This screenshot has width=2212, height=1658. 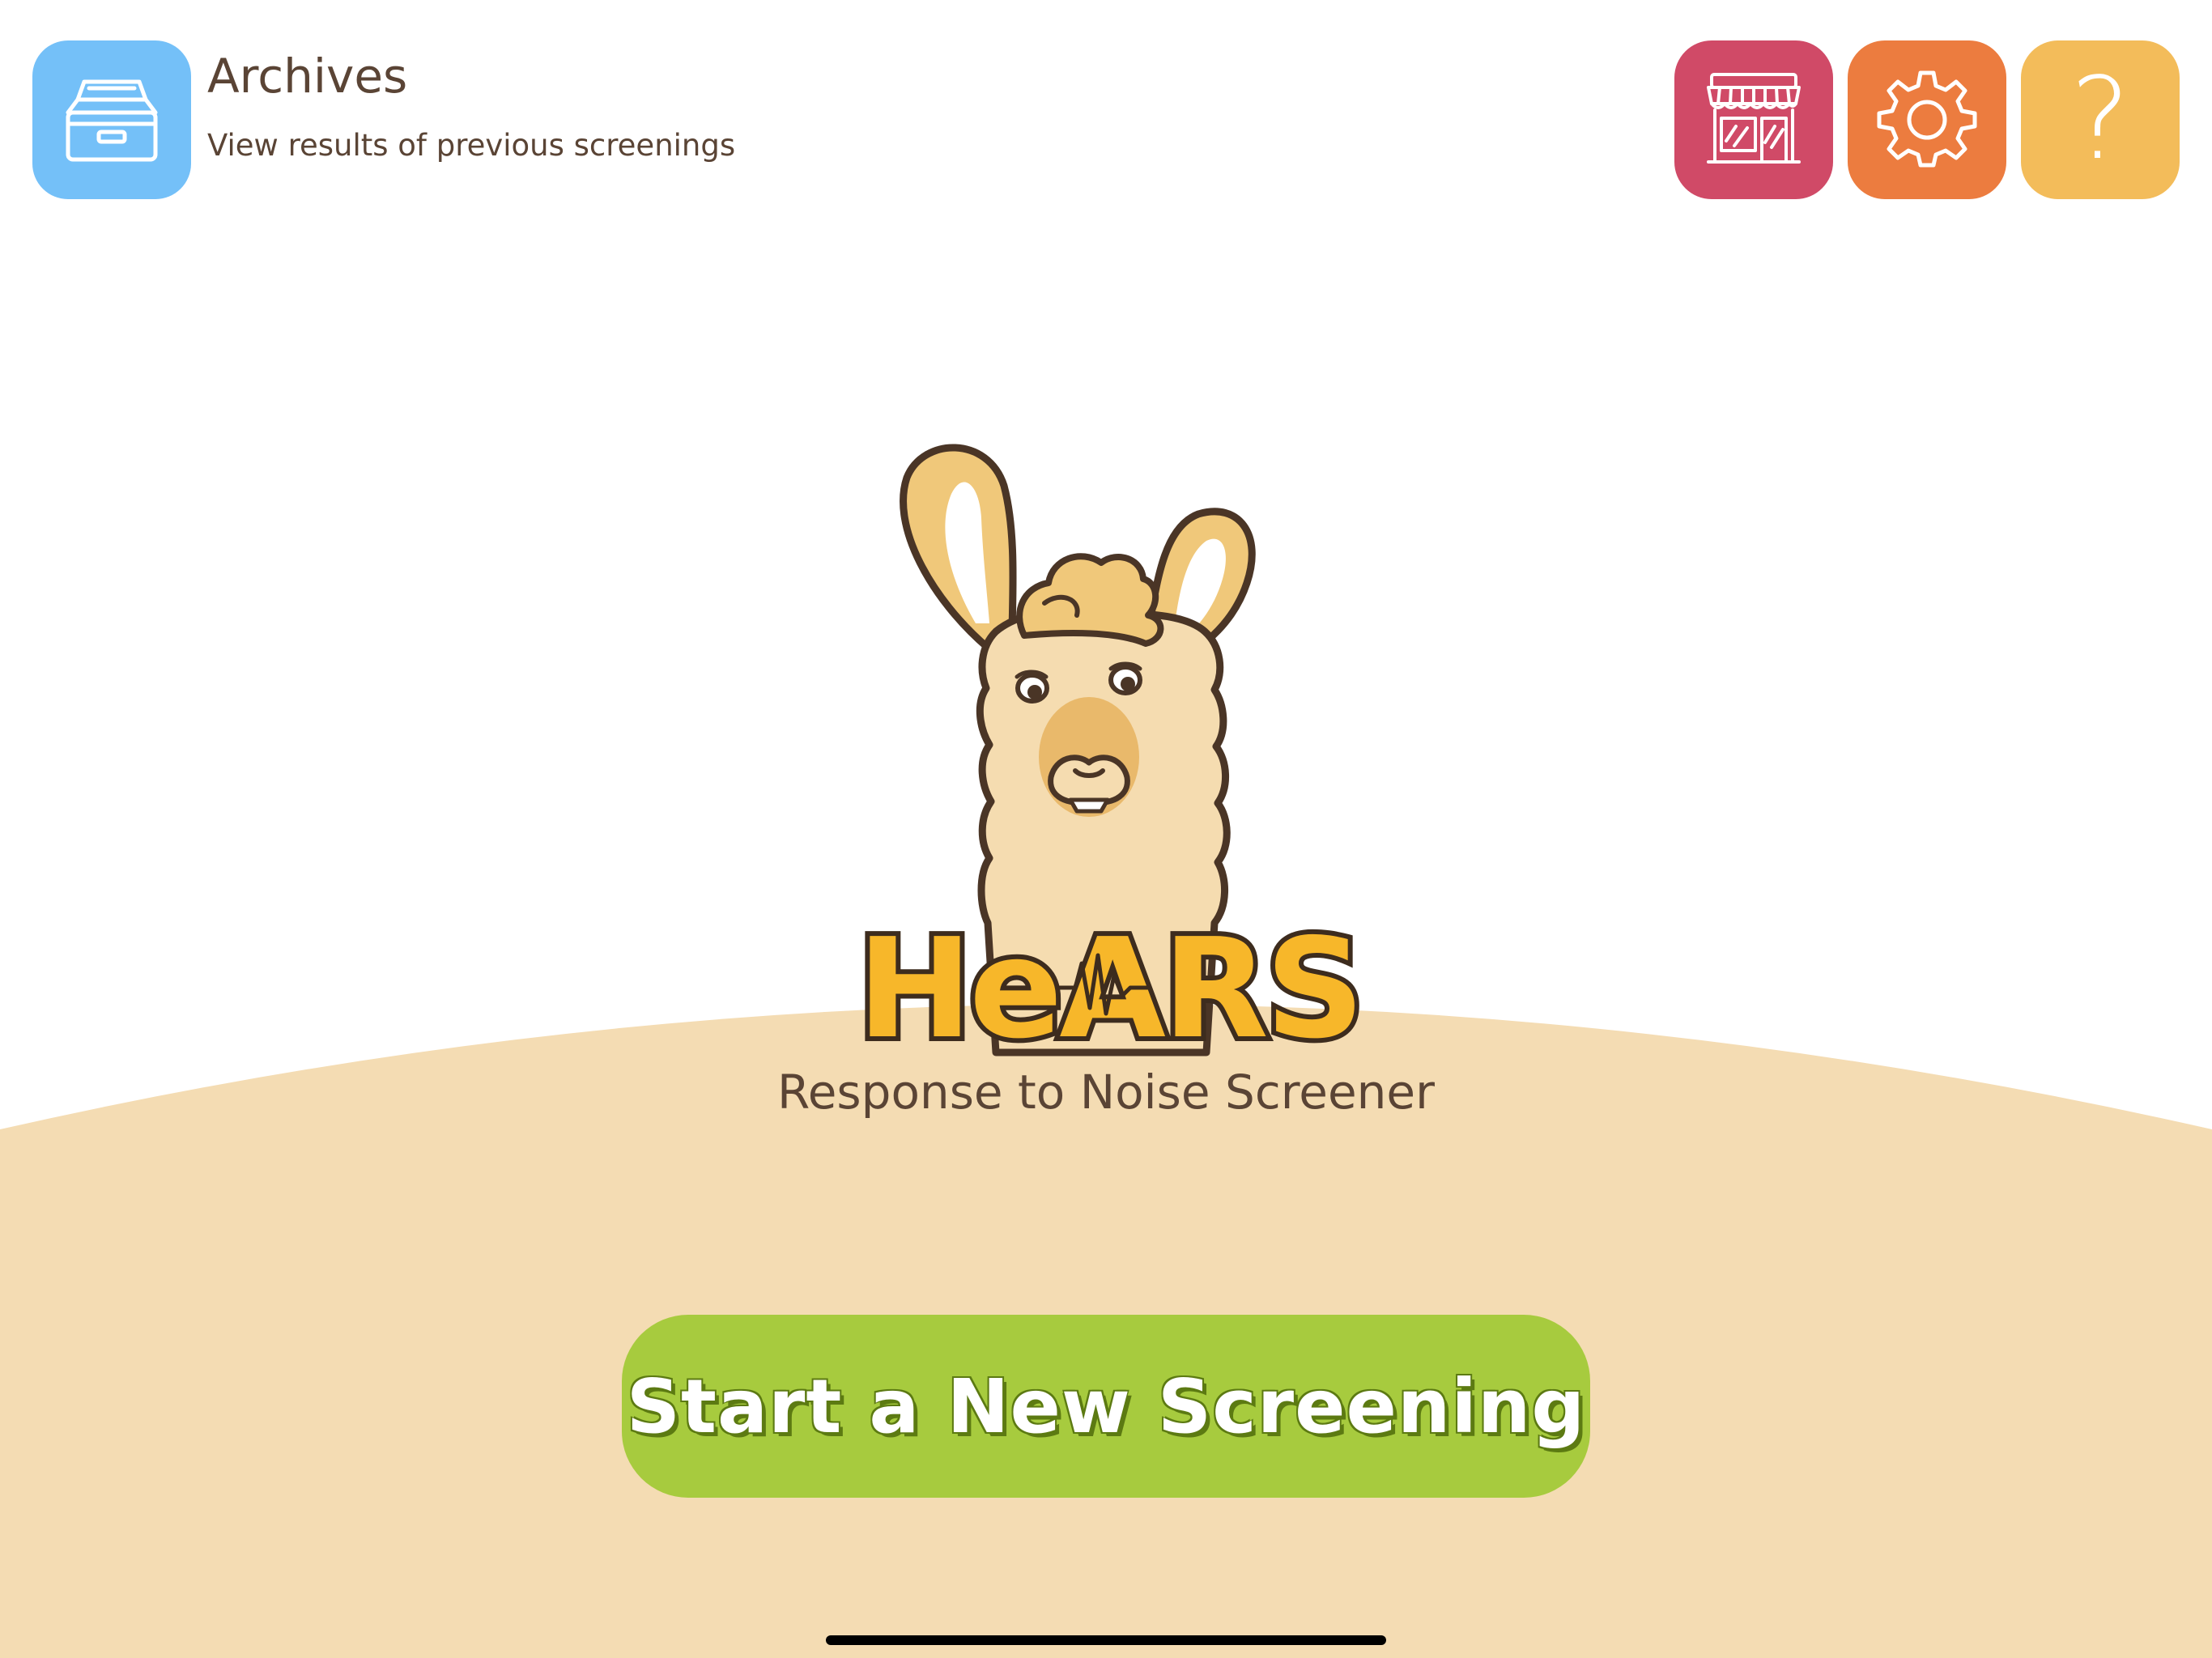 I want to click on start-button-label: Start a New Screening, so click(x=1106, y=1406).